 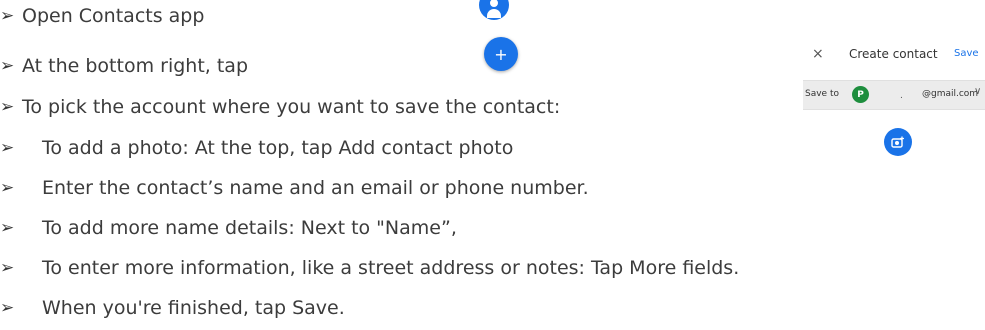 I want to click on account-avatar: P, so click(x=860, y=94).